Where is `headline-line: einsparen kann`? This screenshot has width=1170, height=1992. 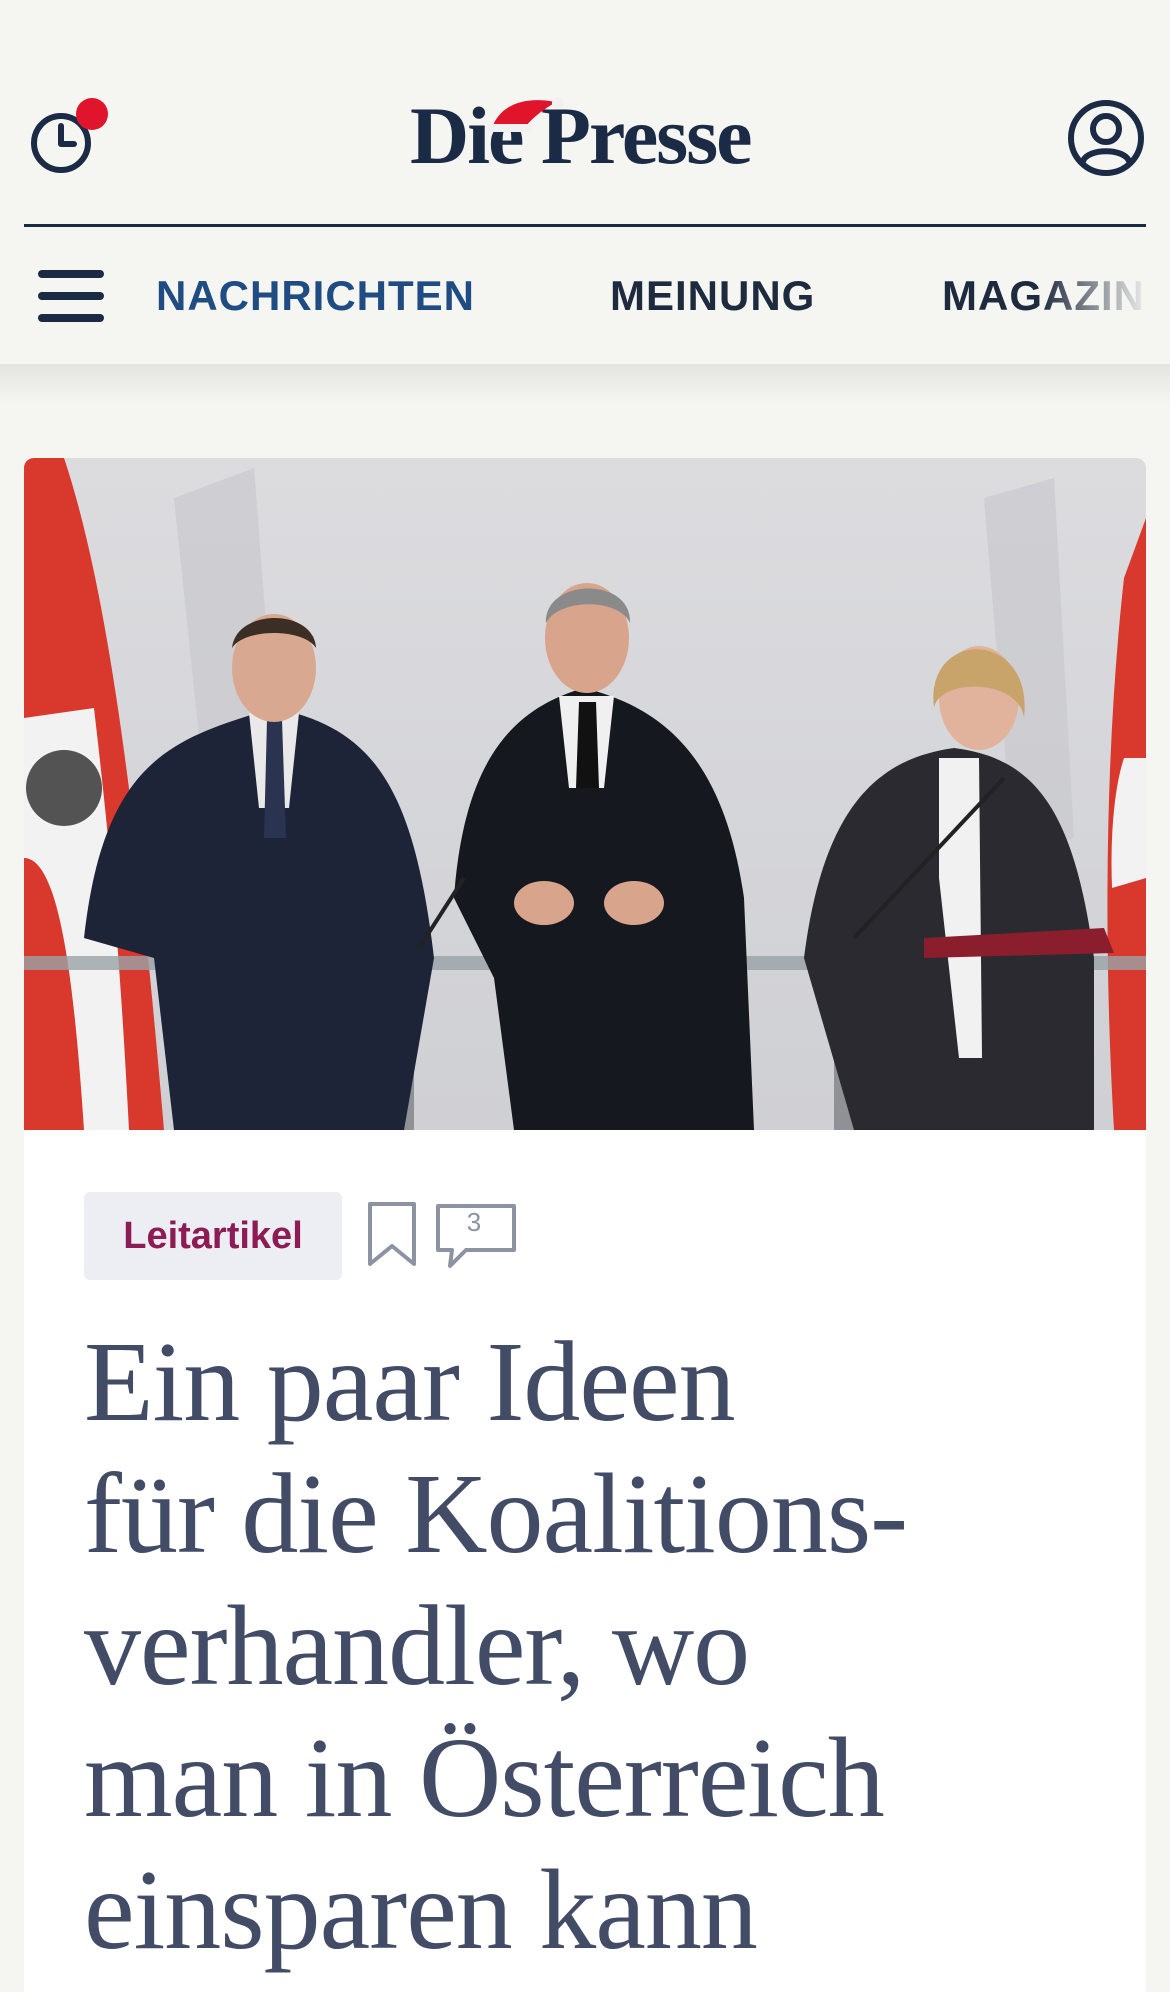
headline-line: einsparen kann is located at coordinates (421, 1909).